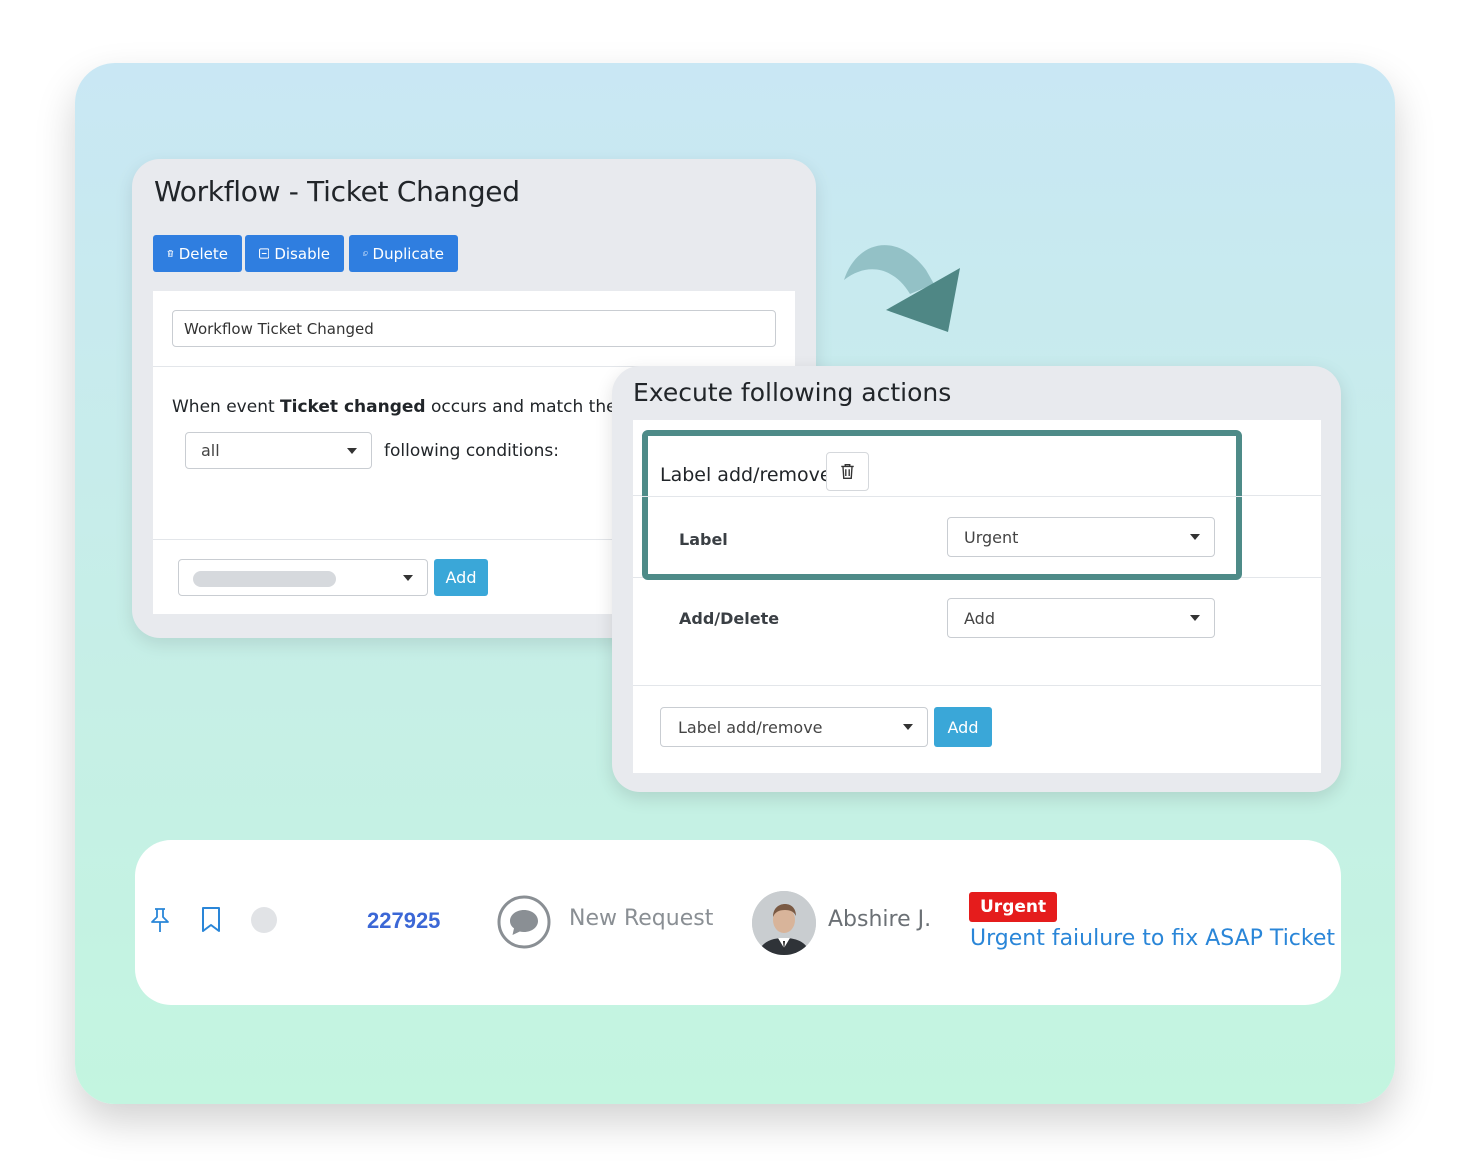 This screenshot has height=1167, width=1470. What do you see at coordinates (703, 539) in the screenshot?
I see `label-field-label: Label` at bounding box center [703, 539].